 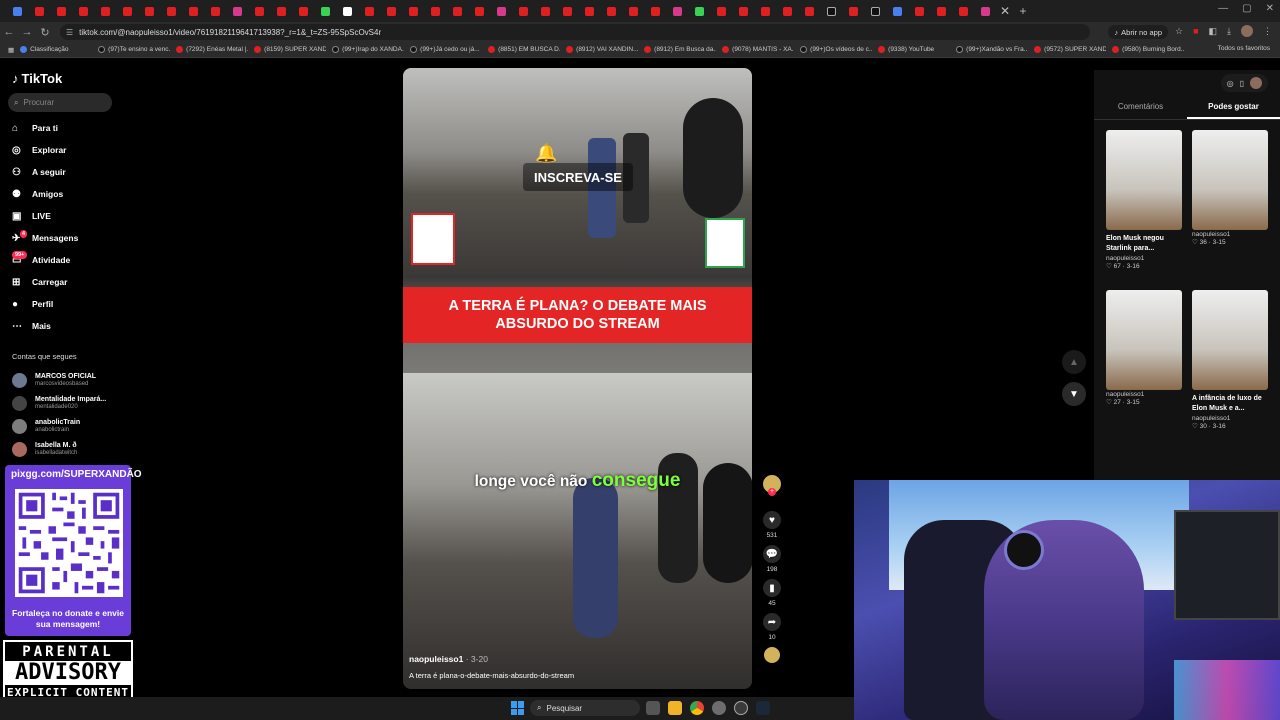 What do you see at coordinates (1246, 8) in the screenshot?
I see `maximize-icon: ▢` at bounding box center [1246, 8].